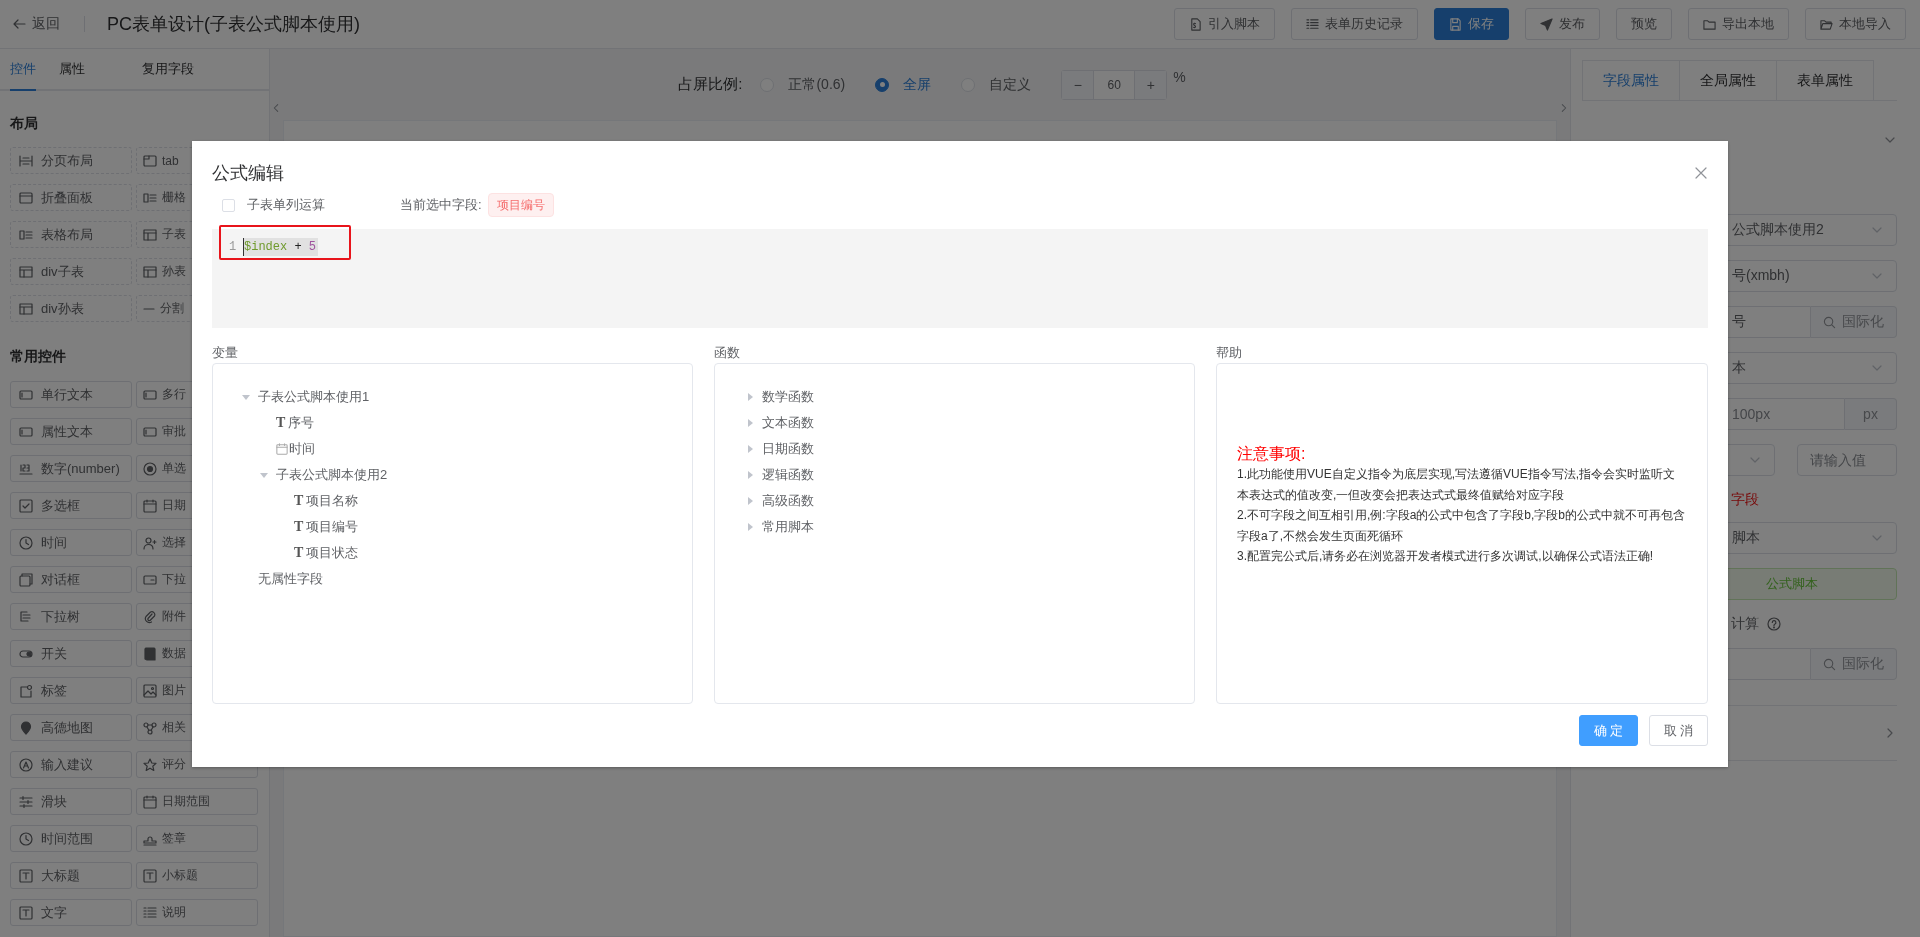  Describe the element at coordinates (1179, 77) in the screenshot. I see `unit-label: %` at that location.